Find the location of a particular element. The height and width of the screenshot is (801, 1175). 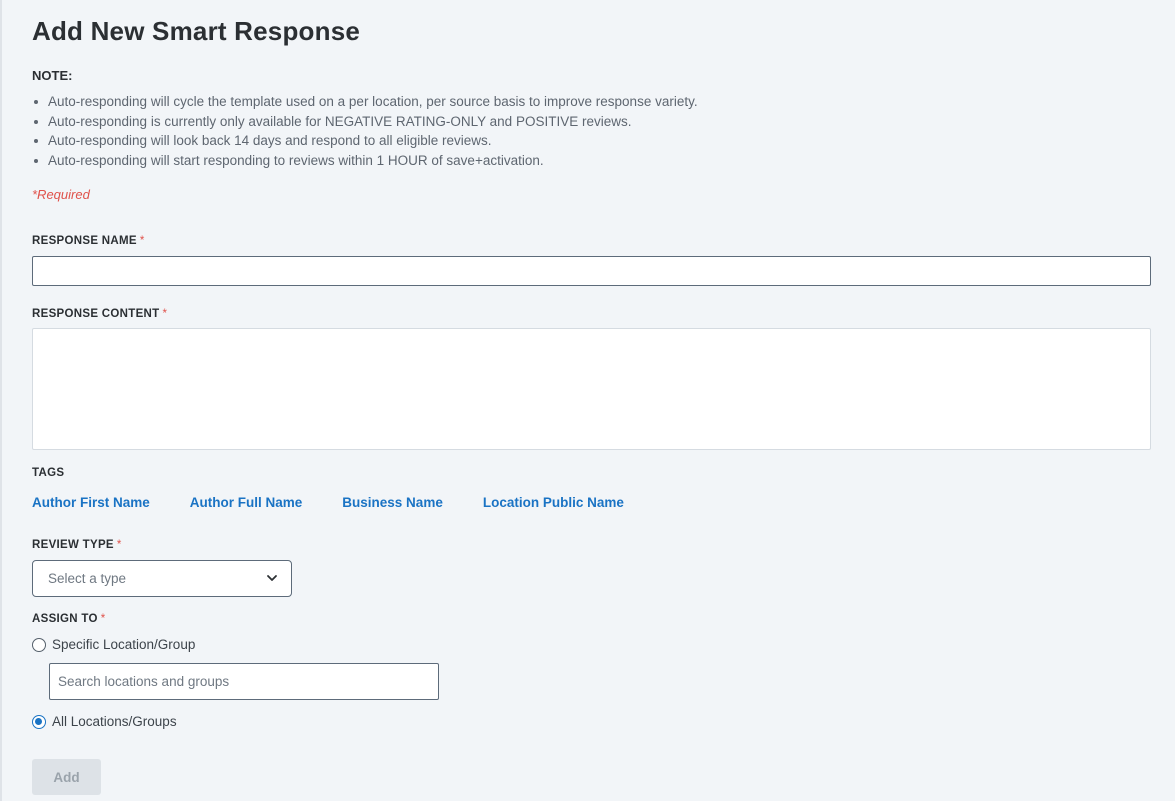

assign-to-label-text: ASSIGN TO is located at coordinates (65, 619).